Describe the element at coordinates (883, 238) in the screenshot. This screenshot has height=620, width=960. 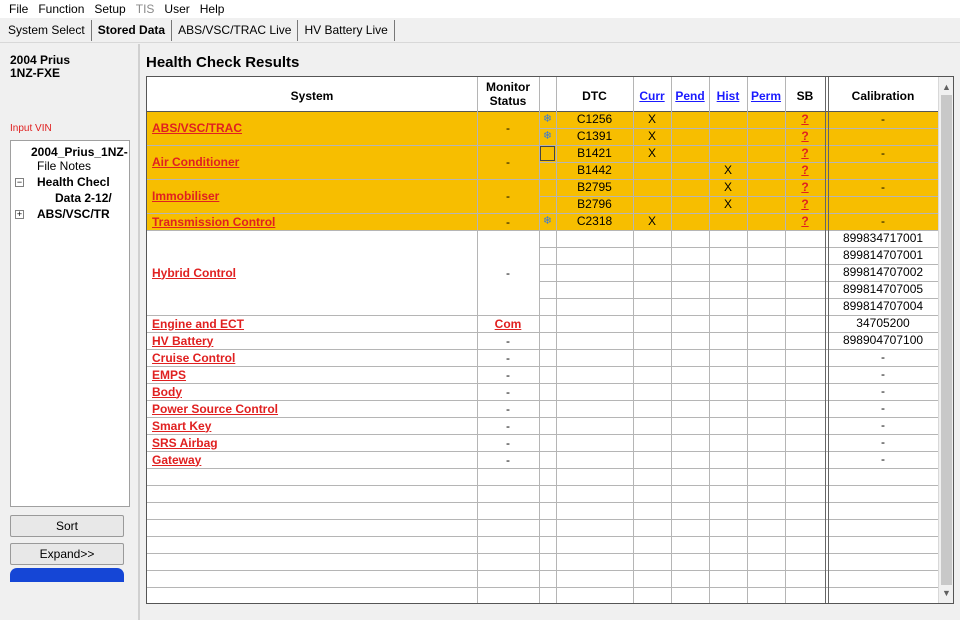
I see `calibration-value: 899834717001` at that location.